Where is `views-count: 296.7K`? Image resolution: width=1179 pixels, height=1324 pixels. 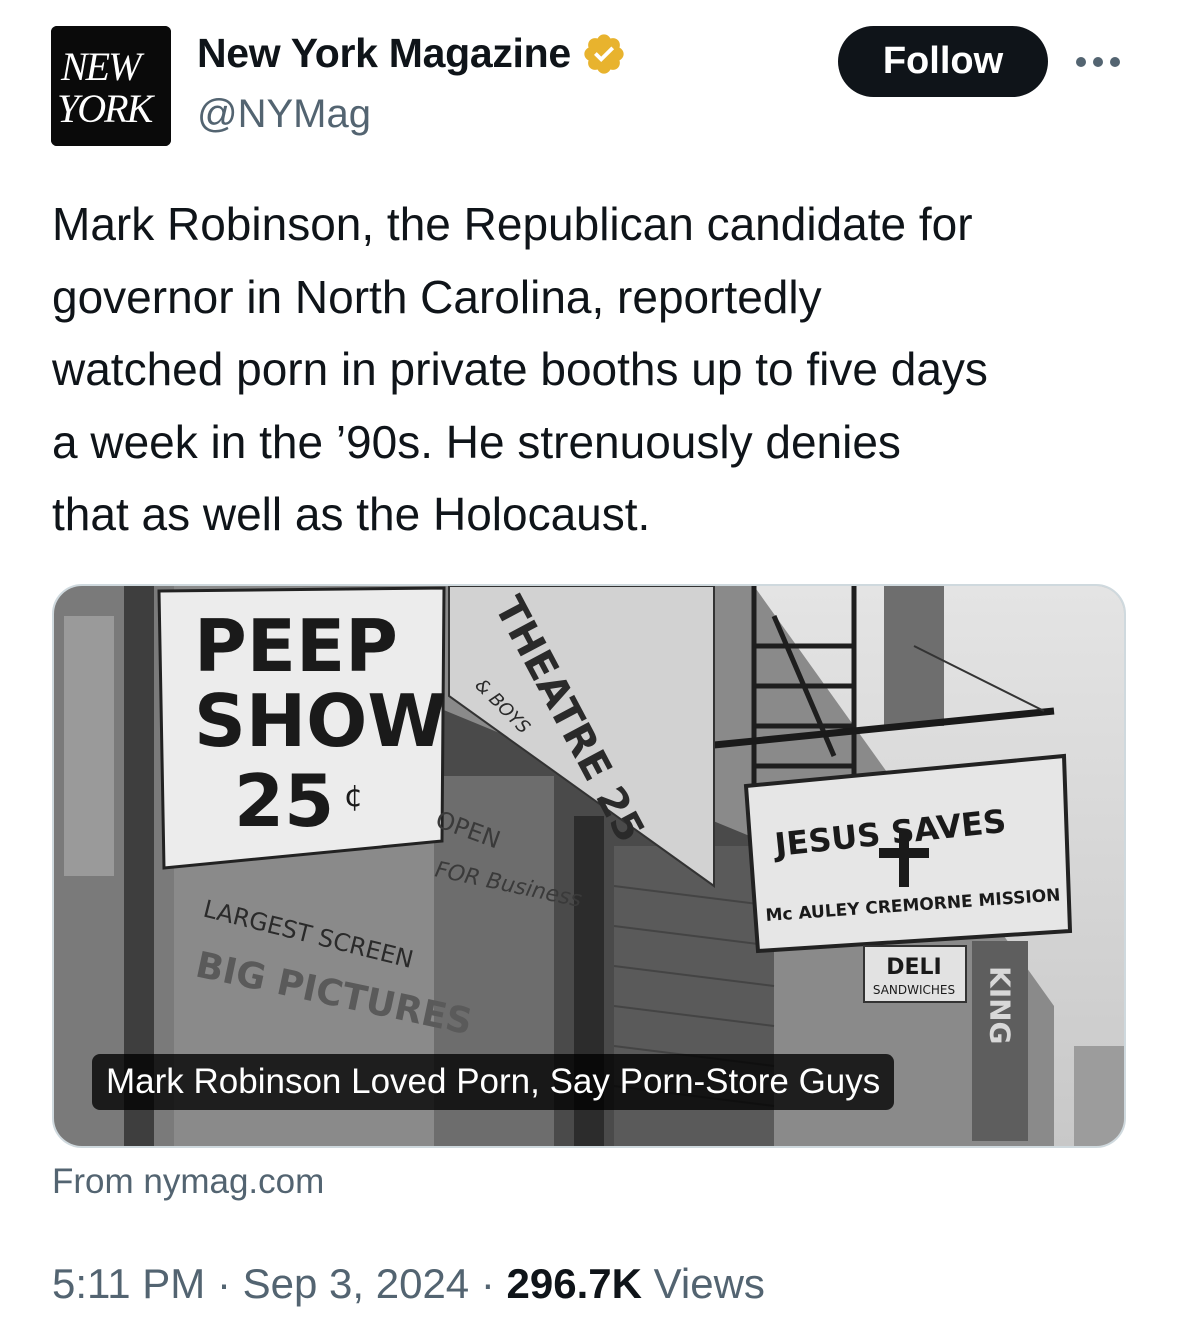 views-count: 296.7K is located at coordinates (574, 1283).